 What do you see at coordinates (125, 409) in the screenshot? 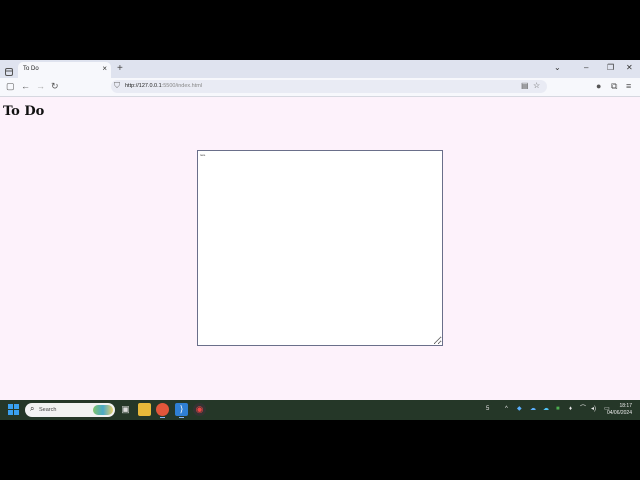
I see `task-view-icon: ▣` at bounding box center [125, 409].